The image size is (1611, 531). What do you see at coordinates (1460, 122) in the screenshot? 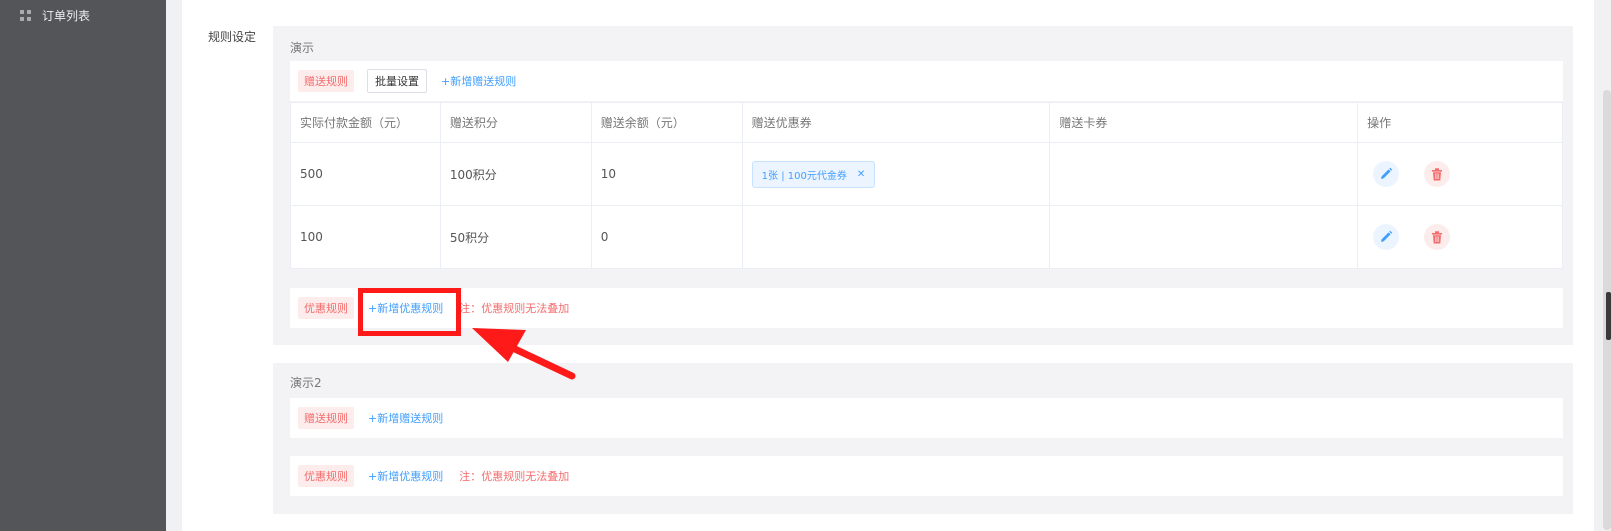
I see `column-header: 操作` at bounding box center [1460, 122].